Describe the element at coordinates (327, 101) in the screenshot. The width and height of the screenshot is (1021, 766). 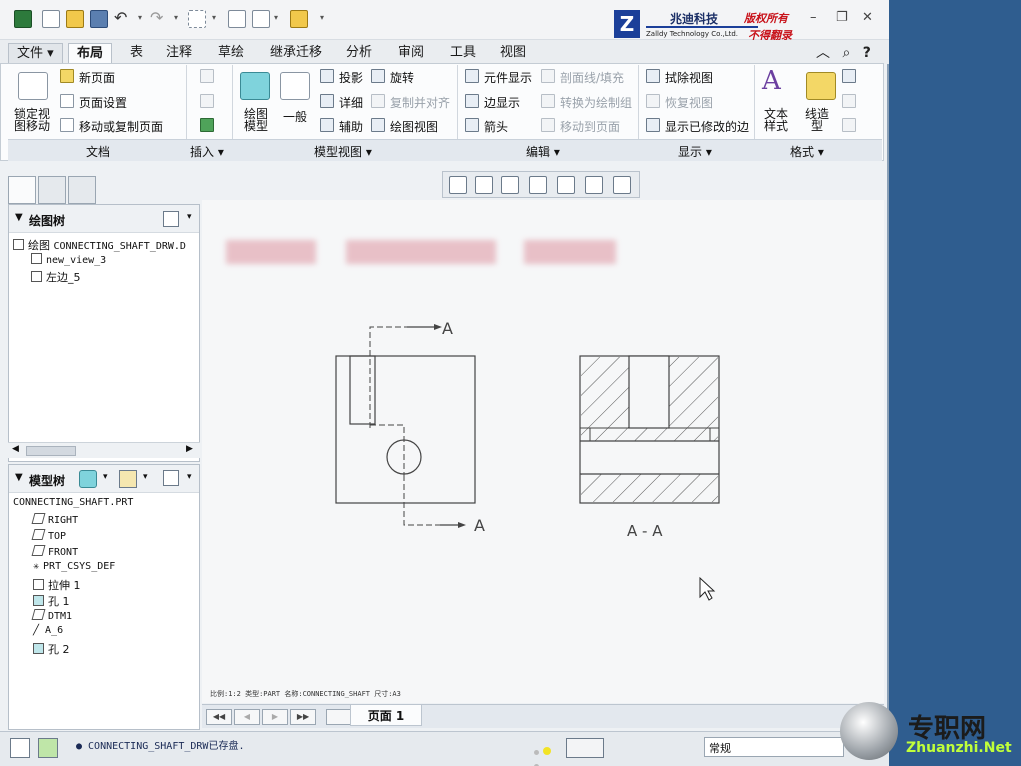
I see `detail-view-icon` at that location.